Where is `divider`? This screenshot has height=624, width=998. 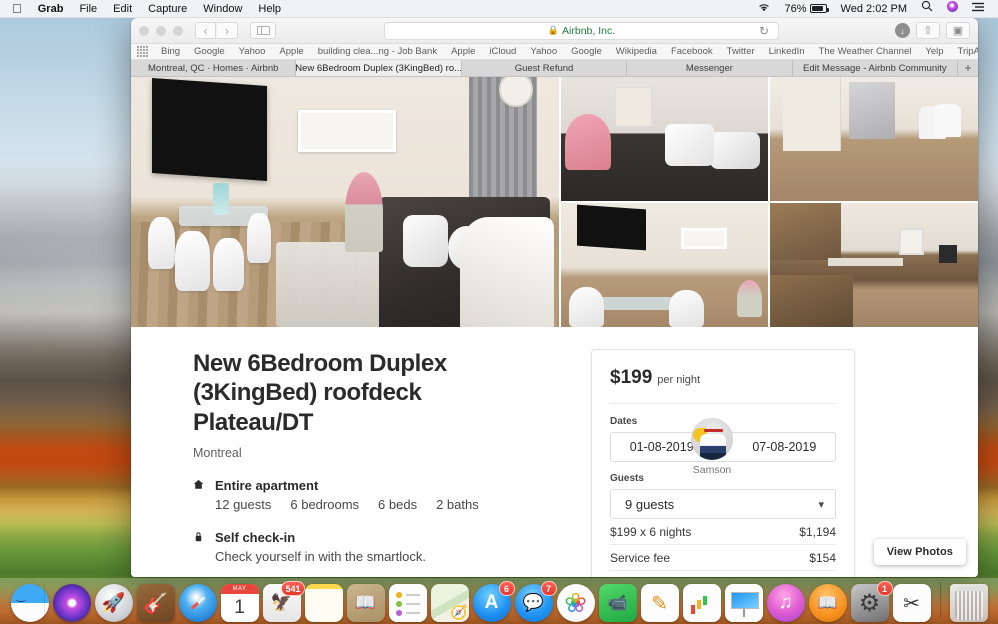 divider is located at coordinates (723, 403).